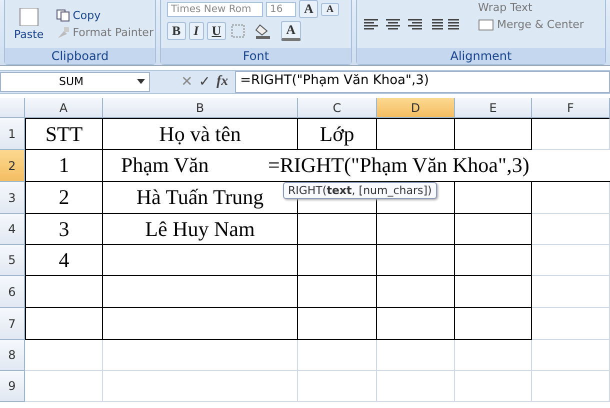 This screenshot has height=408, width=610. Describe the element at coordinates (200, 229) in the screenshot. I see `cell-text: Lê Huy Nam` at that location.